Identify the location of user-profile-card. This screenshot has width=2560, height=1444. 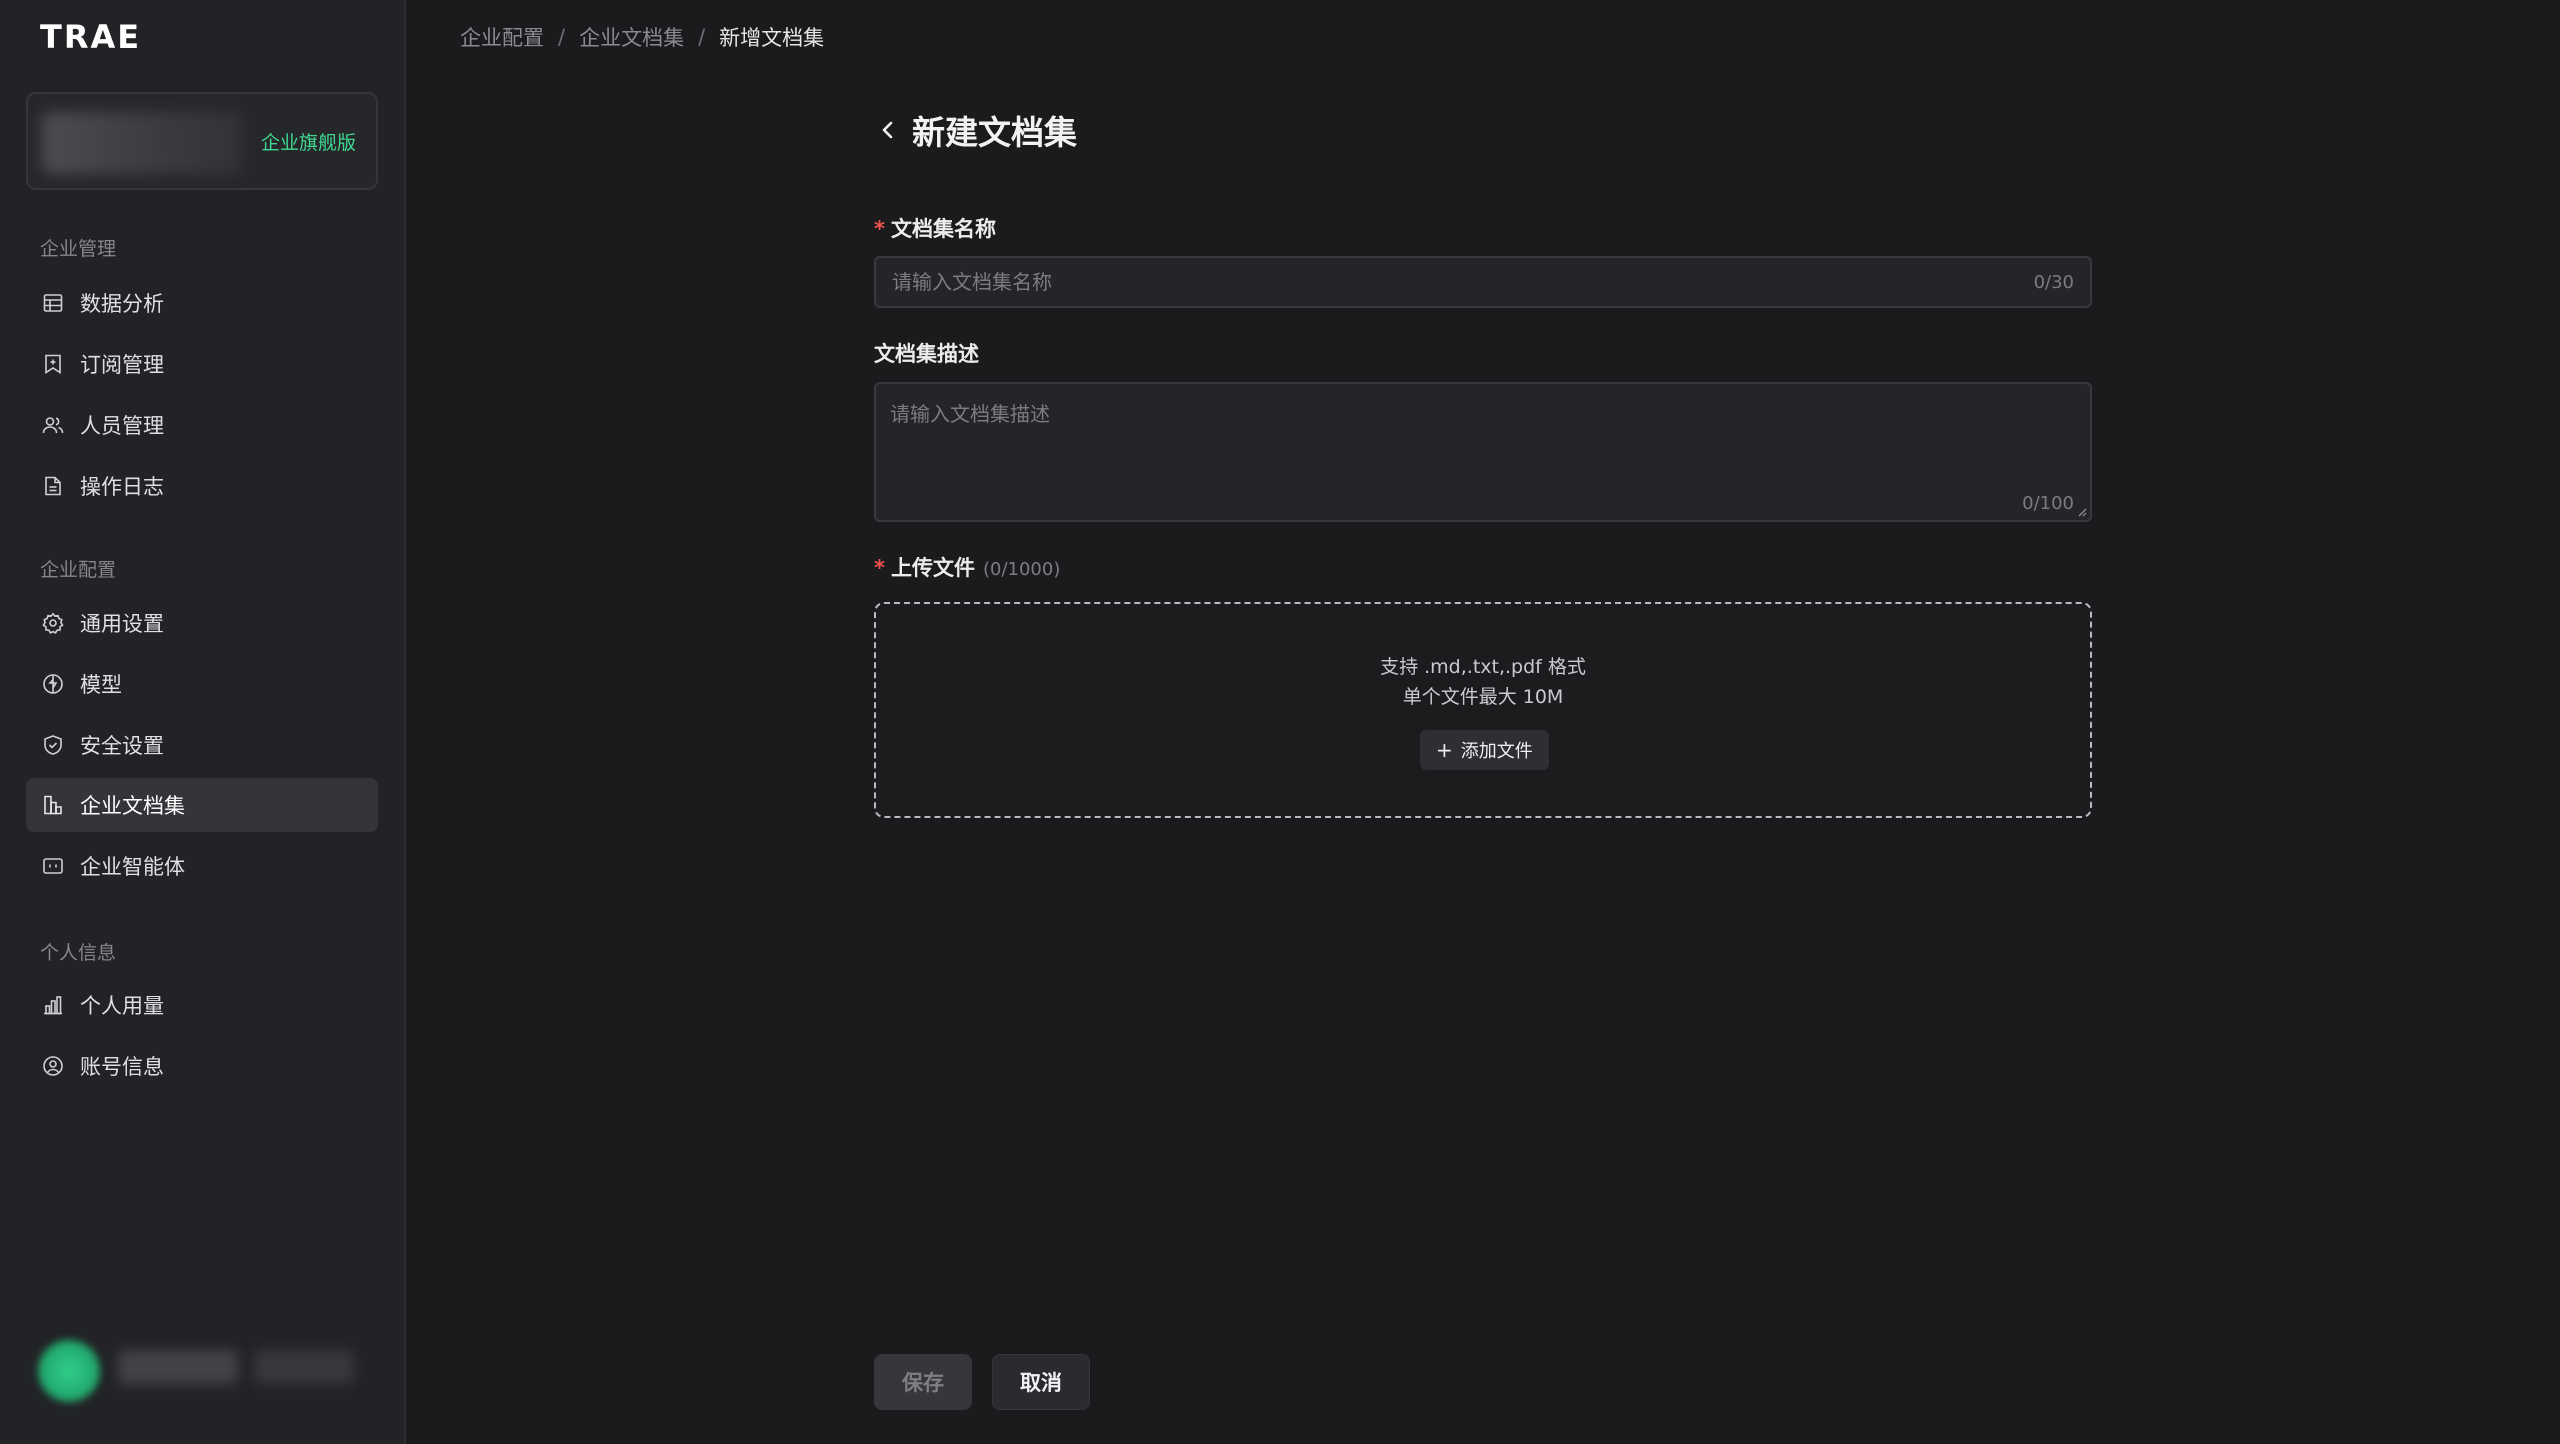
(198, 1370).